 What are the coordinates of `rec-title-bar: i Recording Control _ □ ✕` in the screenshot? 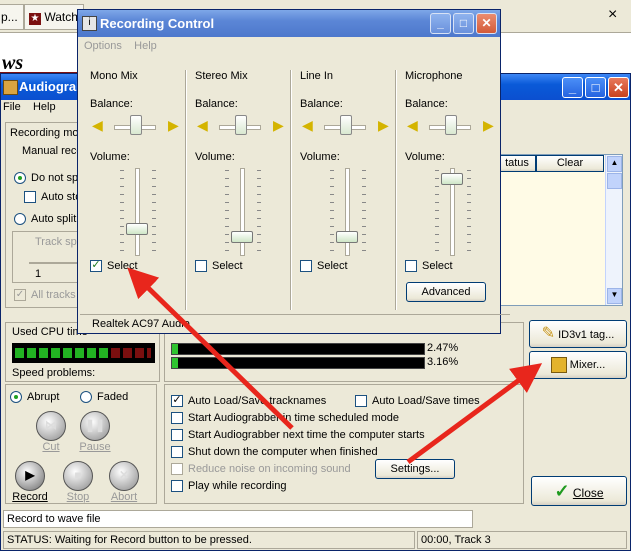 It's located at (289, 23).